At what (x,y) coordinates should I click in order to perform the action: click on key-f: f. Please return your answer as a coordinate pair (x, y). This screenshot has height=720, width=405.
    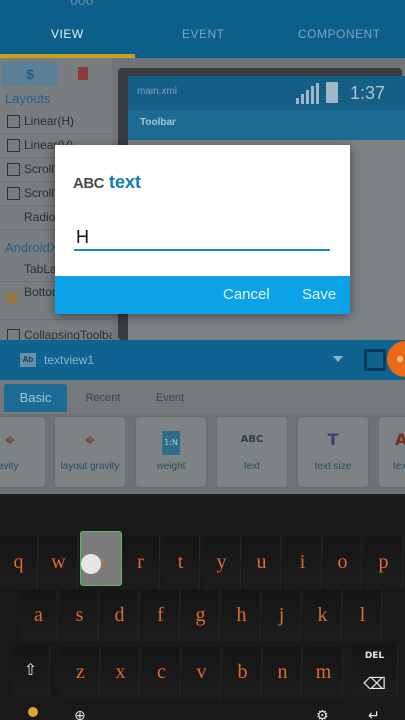
    Looking at the image, I should click on (161, 616).